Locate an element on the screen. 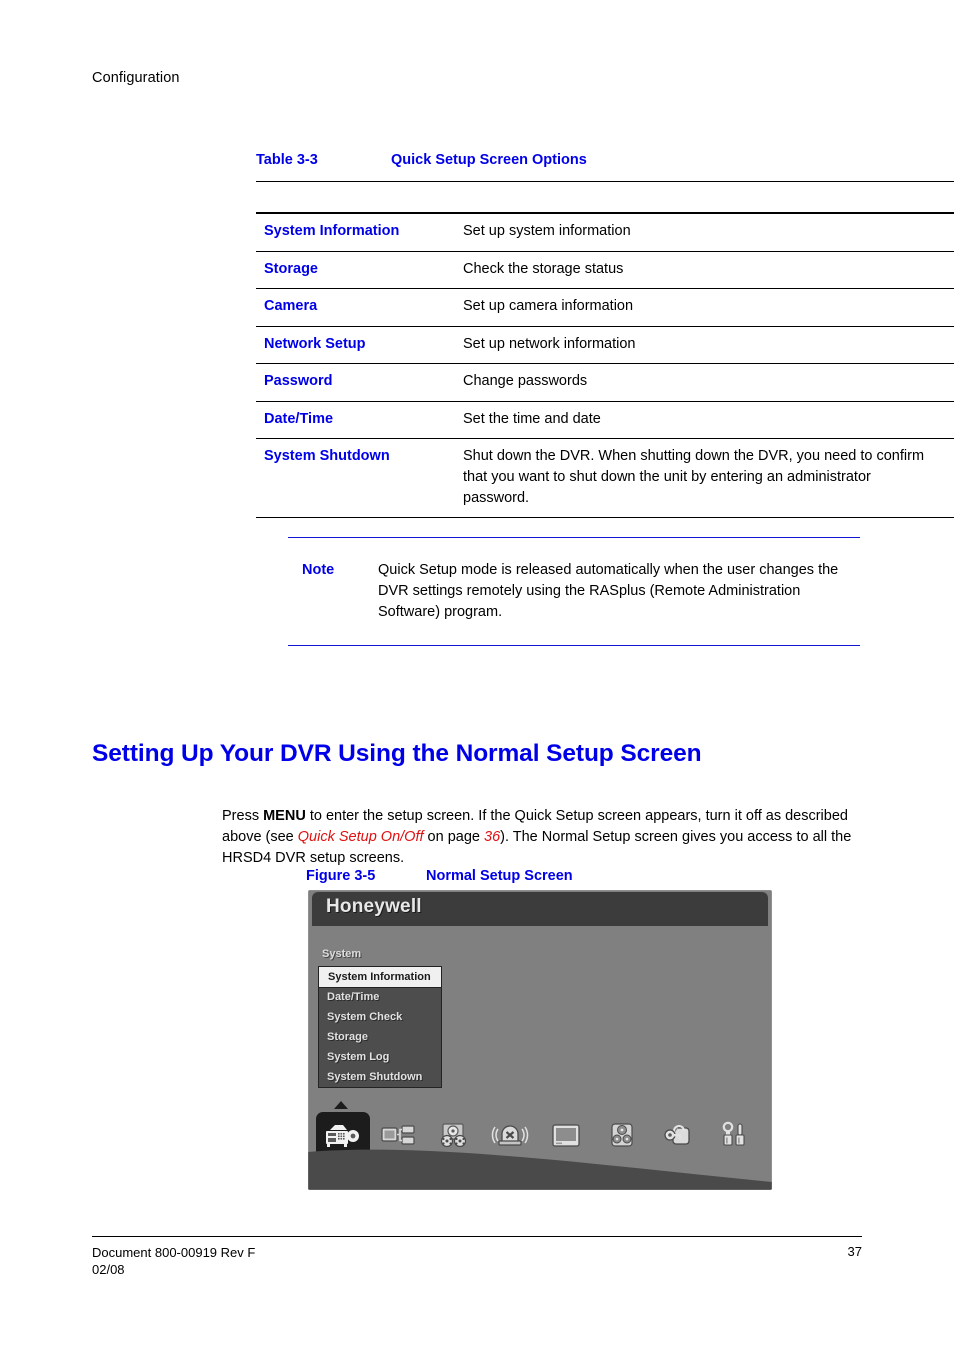 The width and height of the screenshot is (954, 1348). table-bottom-rule is located at coordinates (605, 518).